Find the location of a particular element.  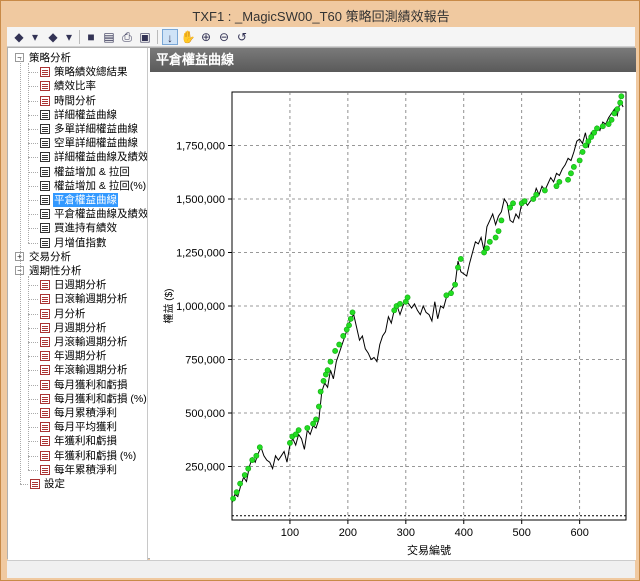

print-button: ⎙ is located at coordinates (127, 37).